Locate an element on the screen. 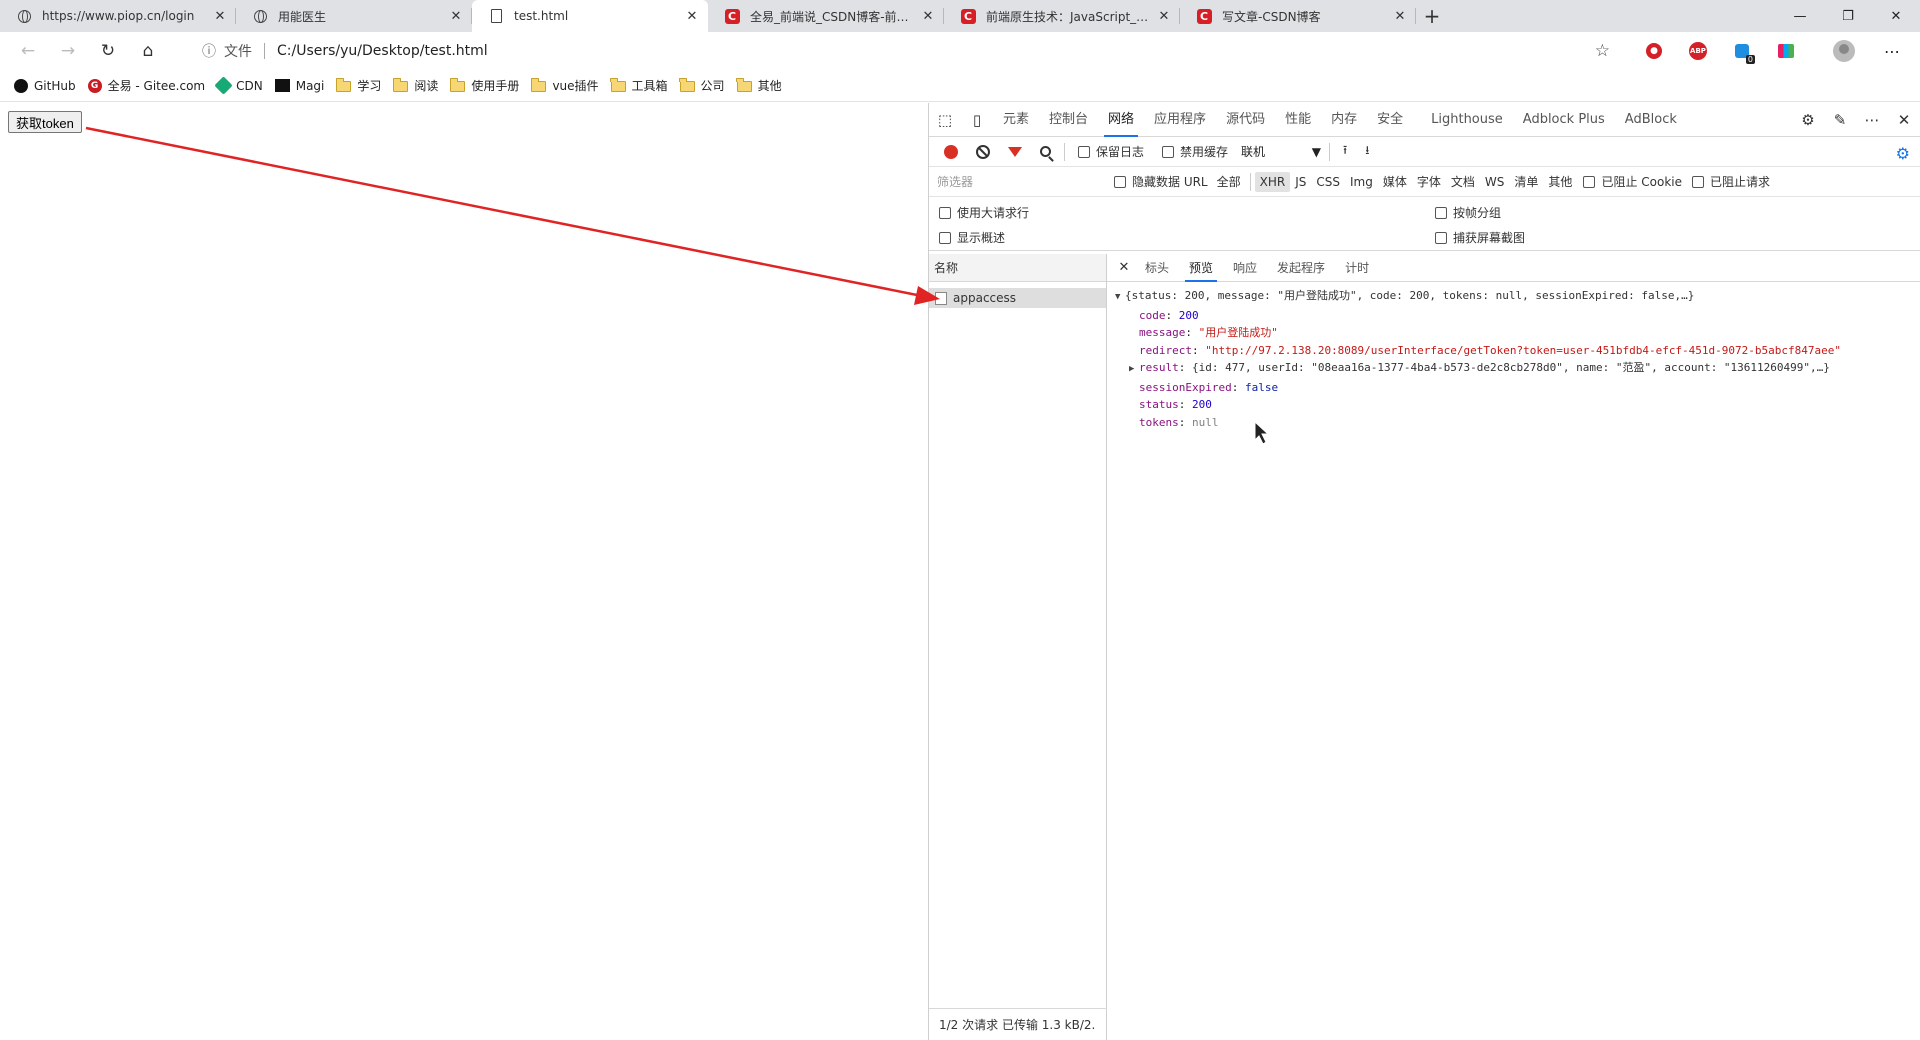 The width and height of the screenshot is (1920, 1040). bookmark-folder: 公司 is located at coordinates (705, 86).